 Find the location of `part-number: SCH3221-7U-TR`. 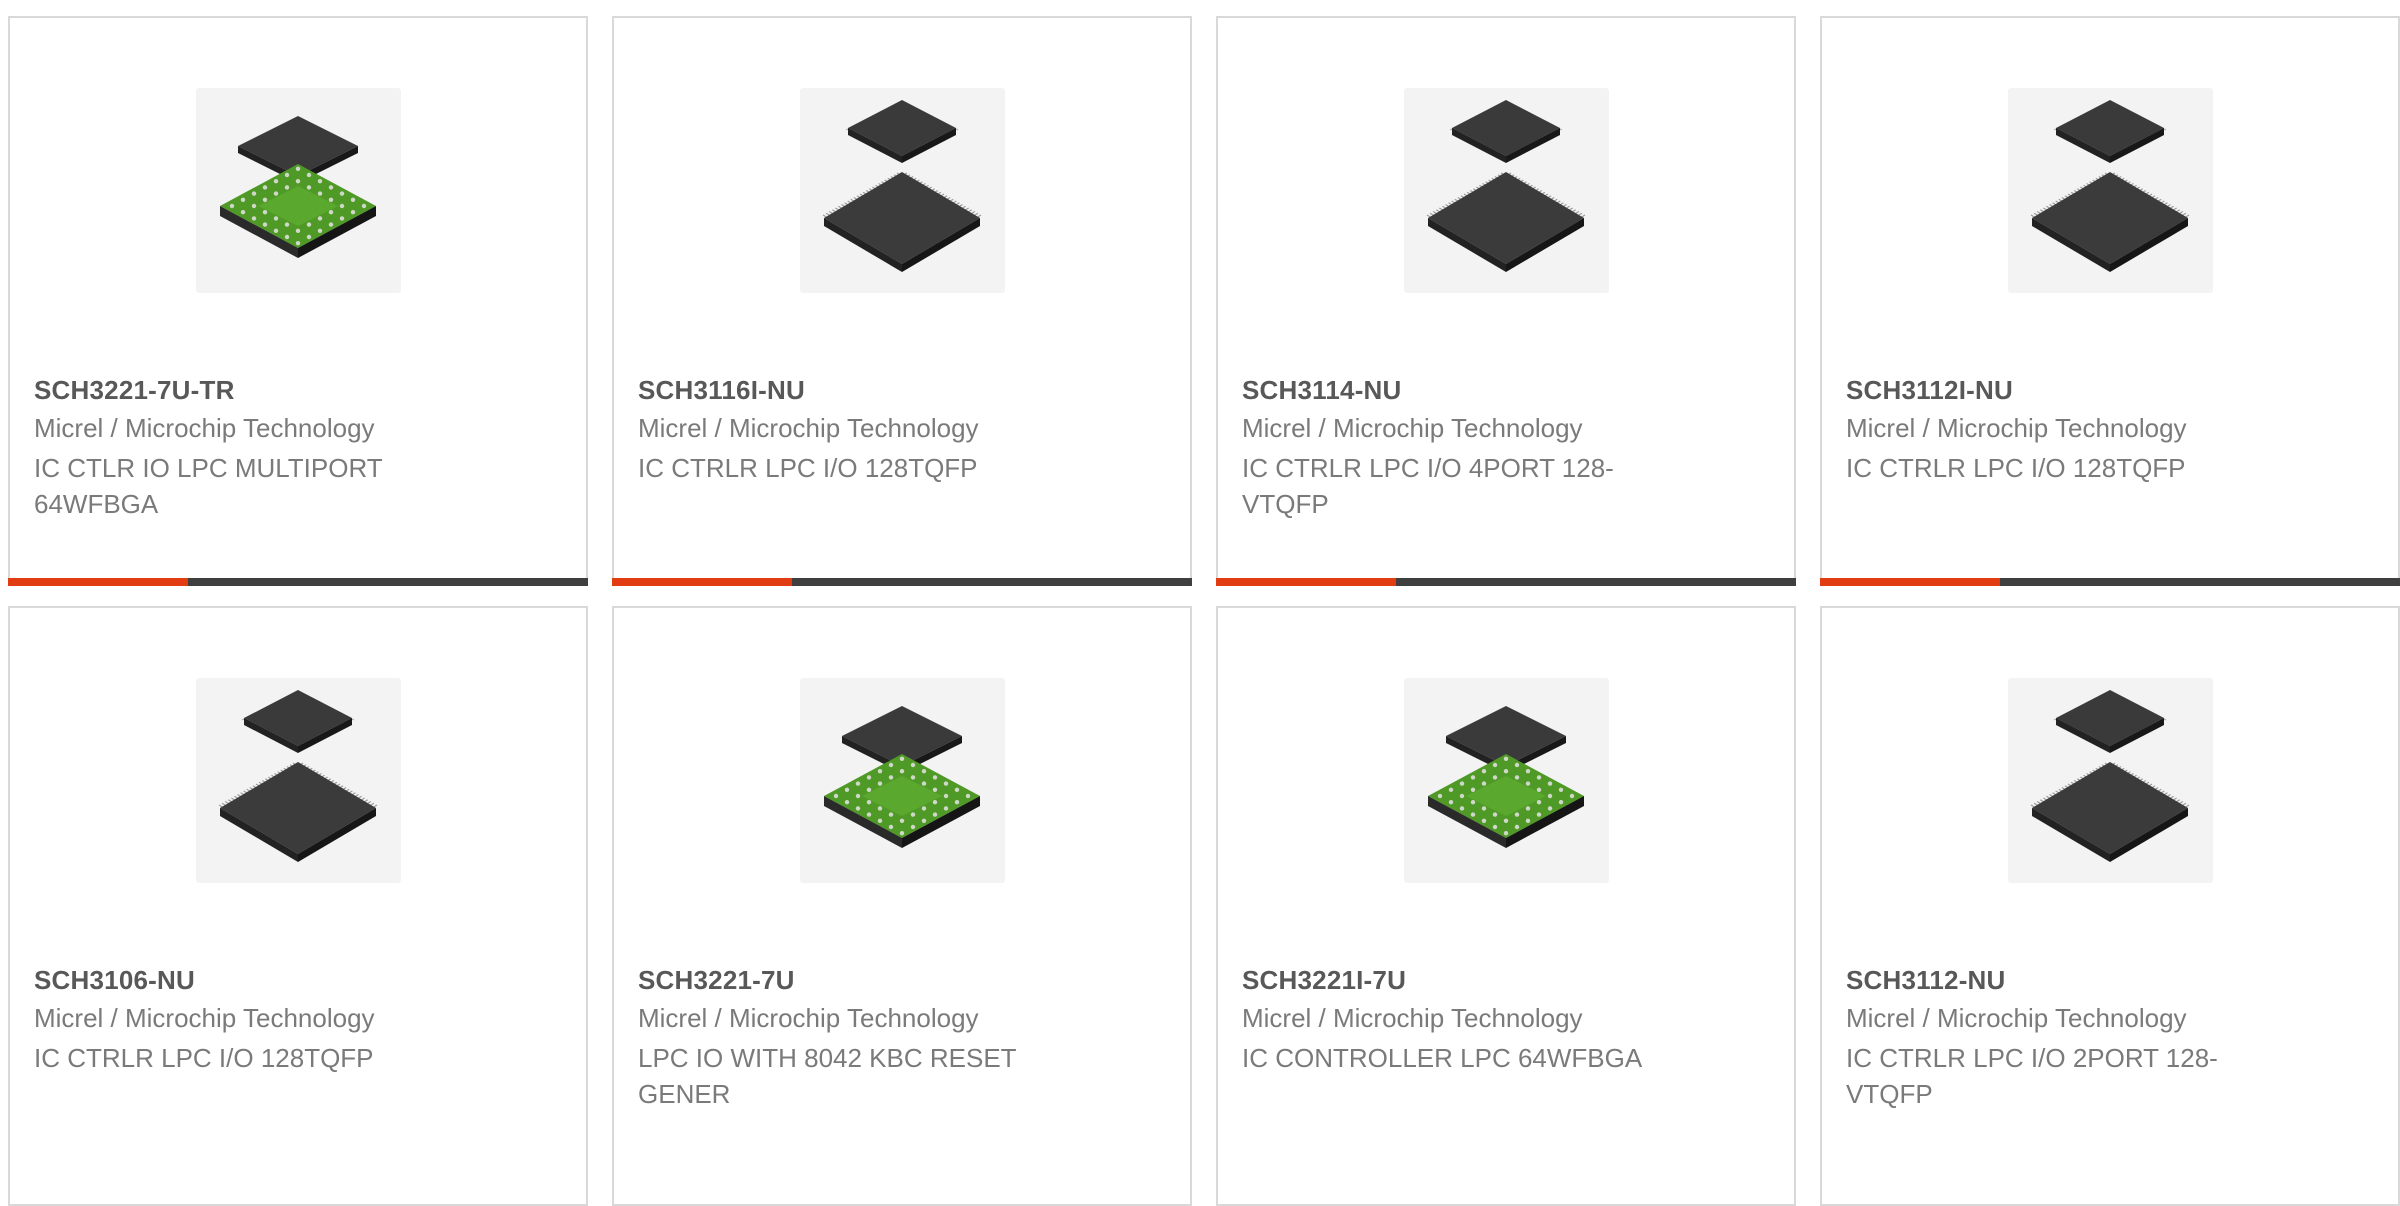

part-number: SCH3221-7U-TR is located at coordinates (134, 390).